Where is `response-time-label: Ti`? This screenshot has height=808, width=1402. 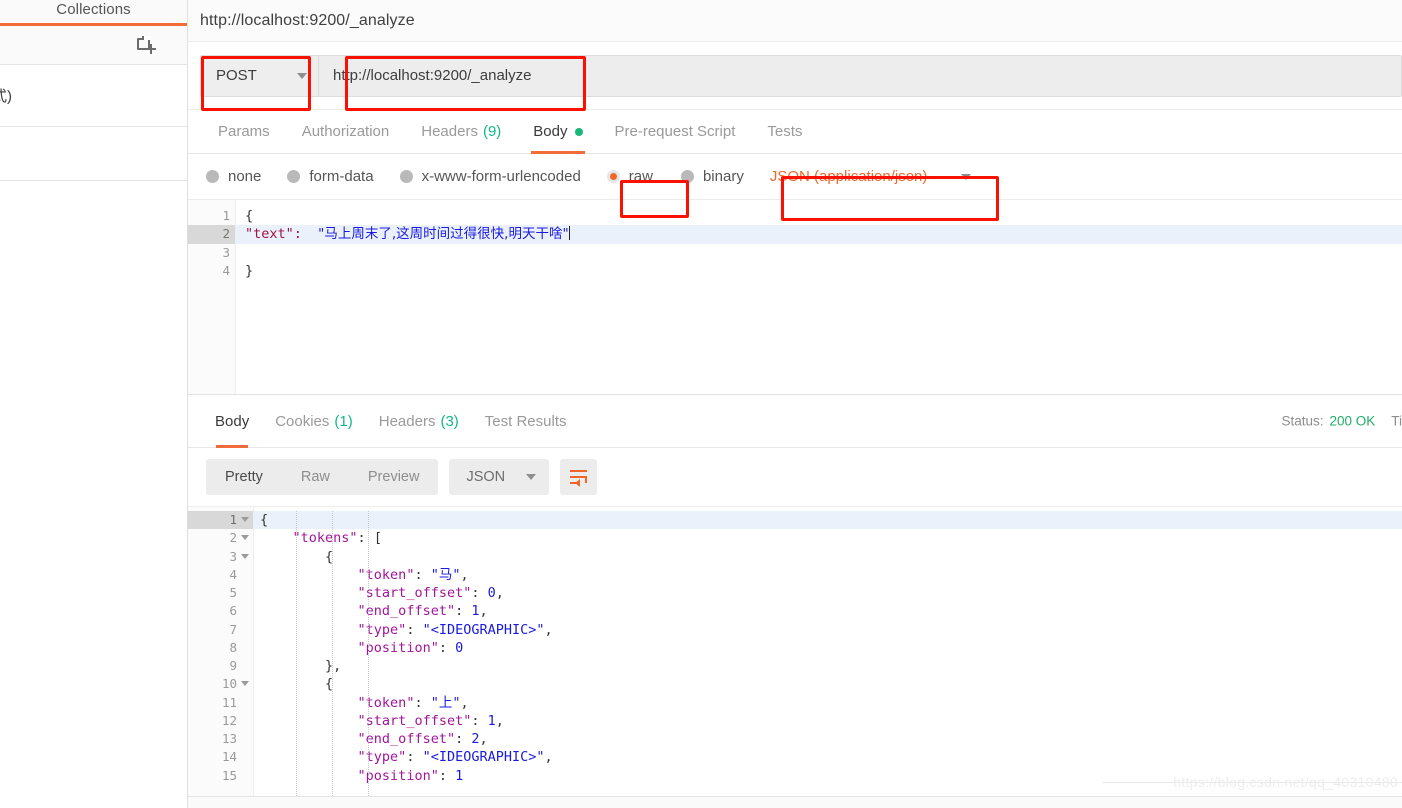 response-time-label: Ti is located at coordinates (1396, 421).